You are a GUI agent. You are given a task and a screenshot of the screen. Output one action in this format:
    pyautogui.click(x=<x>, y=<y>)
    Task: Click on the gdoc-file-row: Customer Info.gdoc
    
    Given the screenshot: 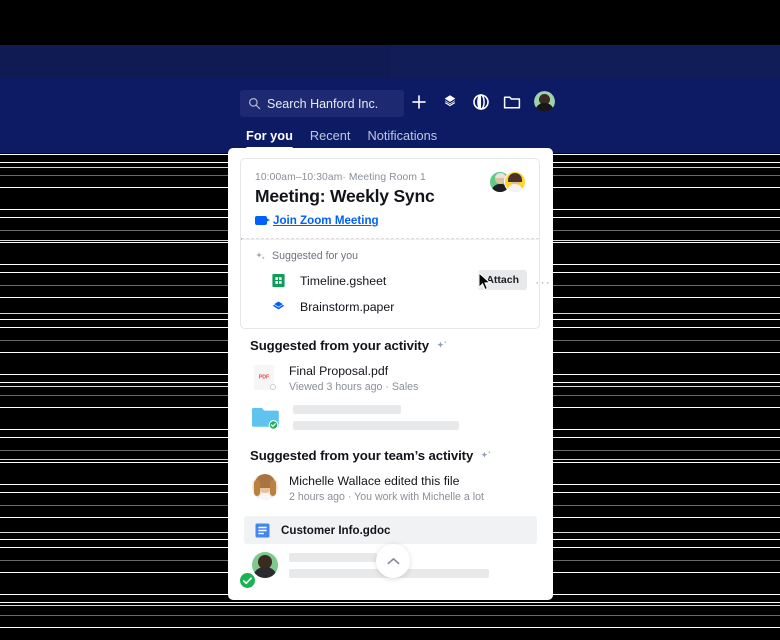 What is the action you would take?
    pyautogui.click(x=390, y=530)
    